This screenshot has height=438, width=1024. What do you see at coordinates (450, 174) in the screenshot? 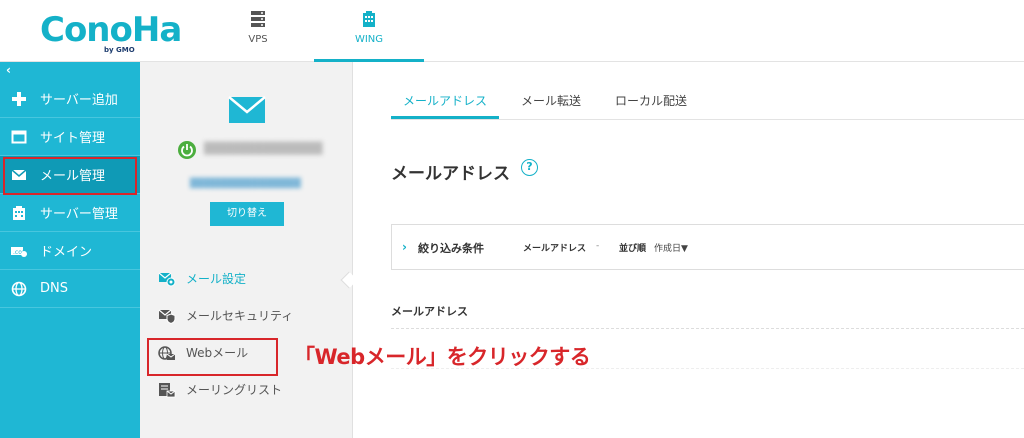
I see `page-title: メールアドレス` at bounding box center [450, 174].